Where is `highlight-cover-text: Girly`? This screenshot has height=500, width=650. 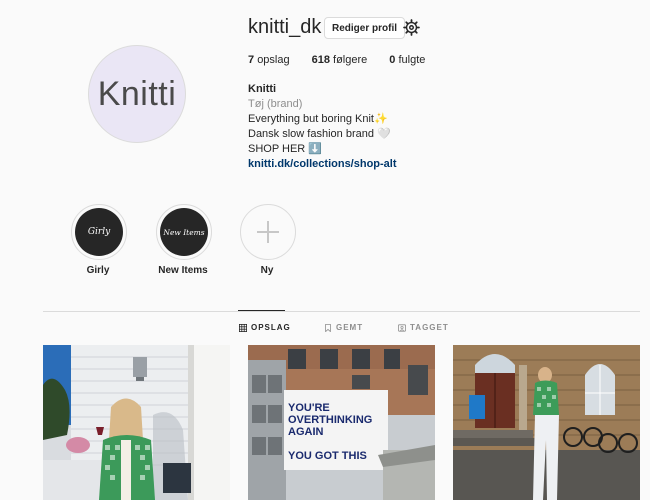 highlight-cover-text: Girly is located at coordinates (99, 232).